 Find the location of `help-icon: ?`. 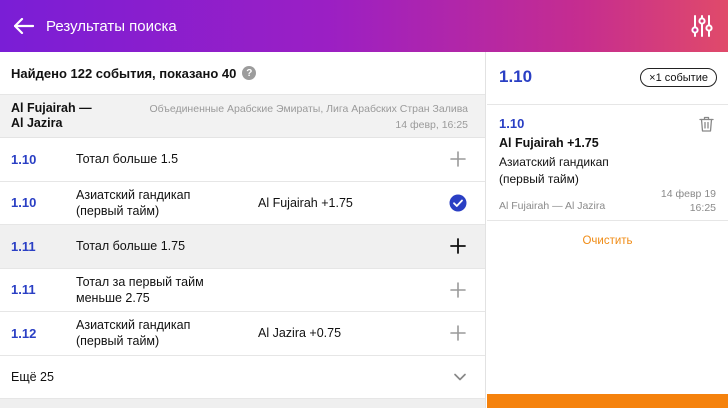

help-icon: ? is located at coordinates (249, 73).